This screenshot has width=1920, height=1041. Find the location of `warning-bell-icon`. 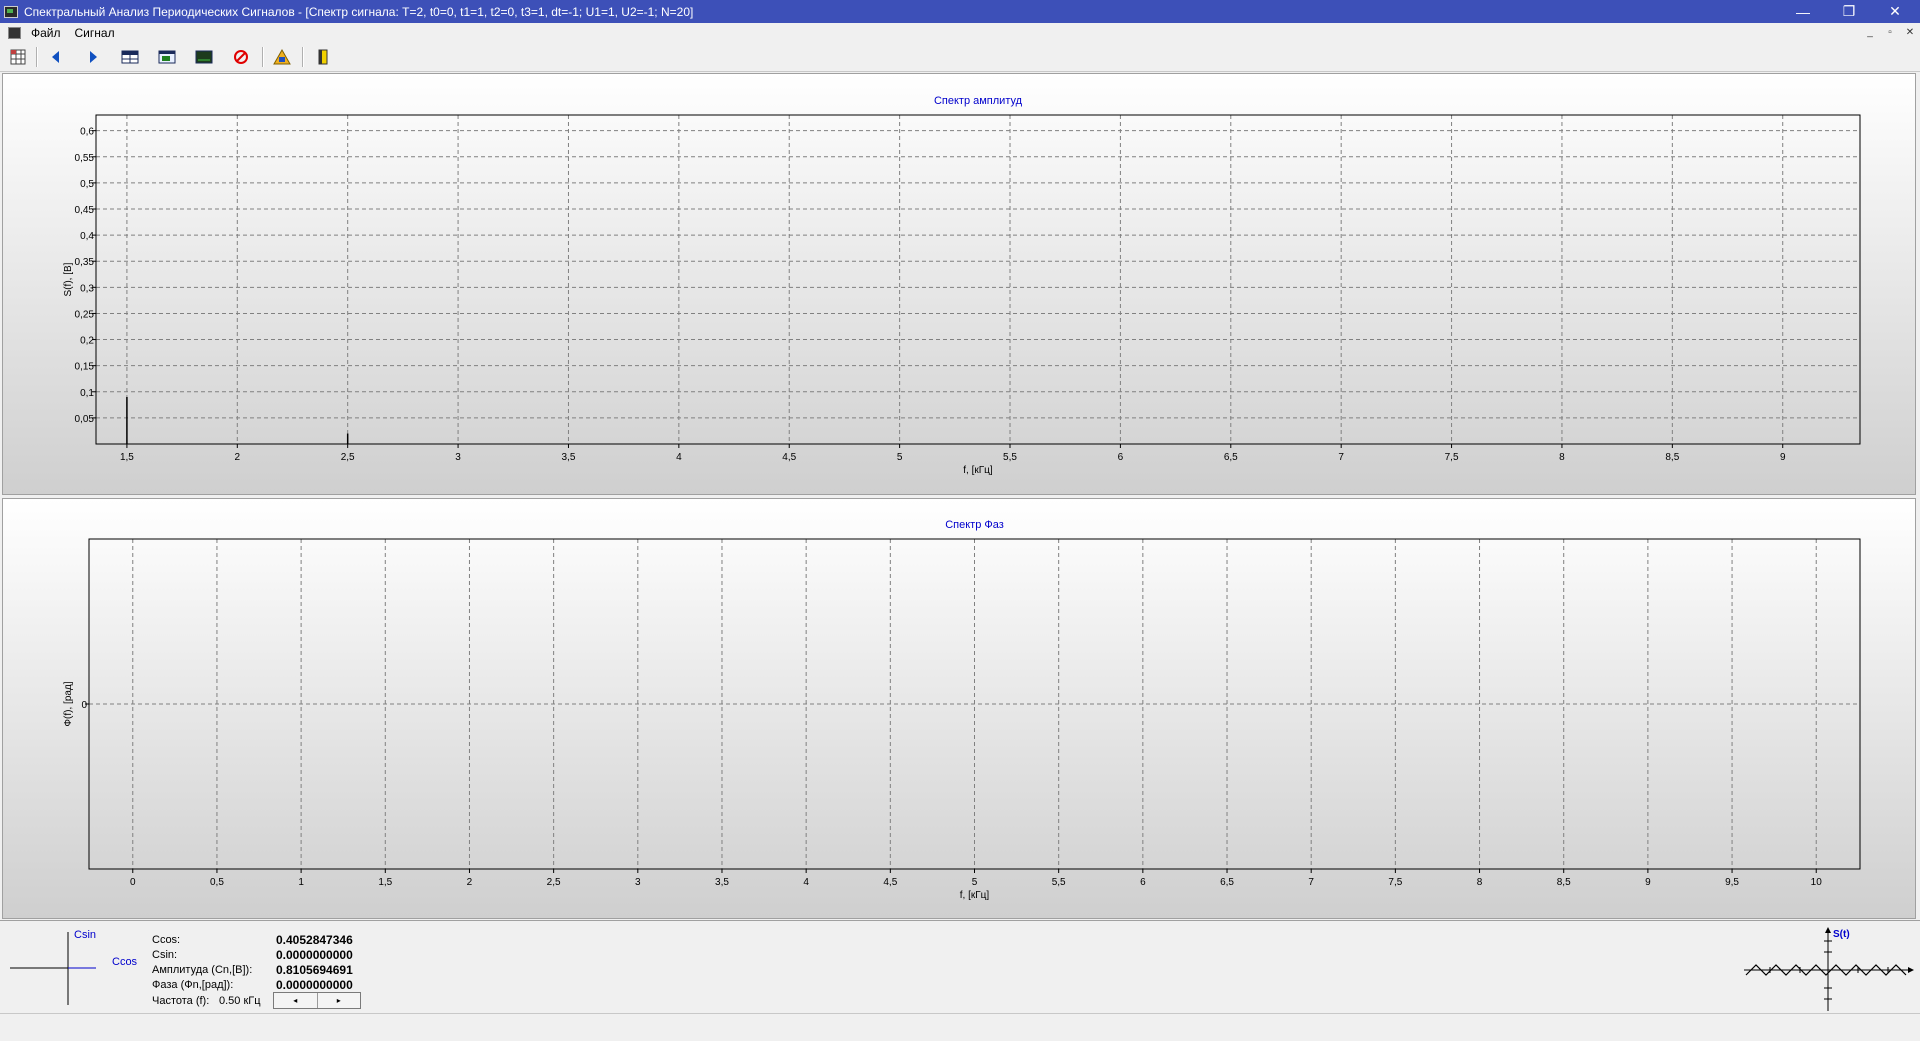

warning-bell-icon is located at coordinates (282, 57).